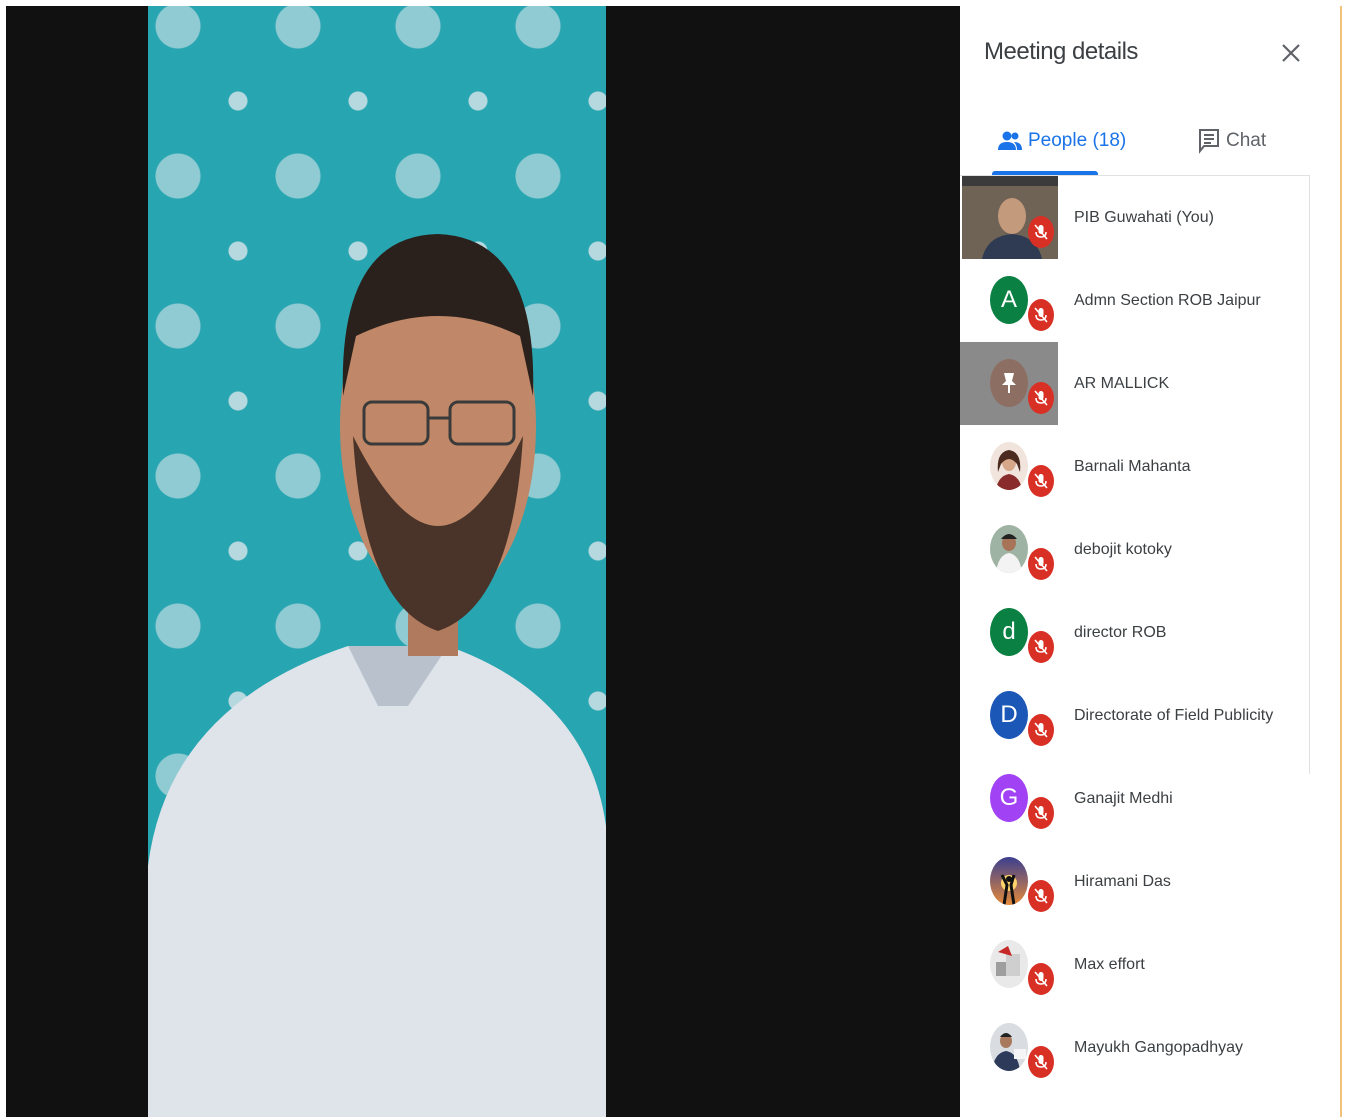 This screenshot has width=1352, height=1117. I want to click on participant-name: Max effort, so click(1109, 964).